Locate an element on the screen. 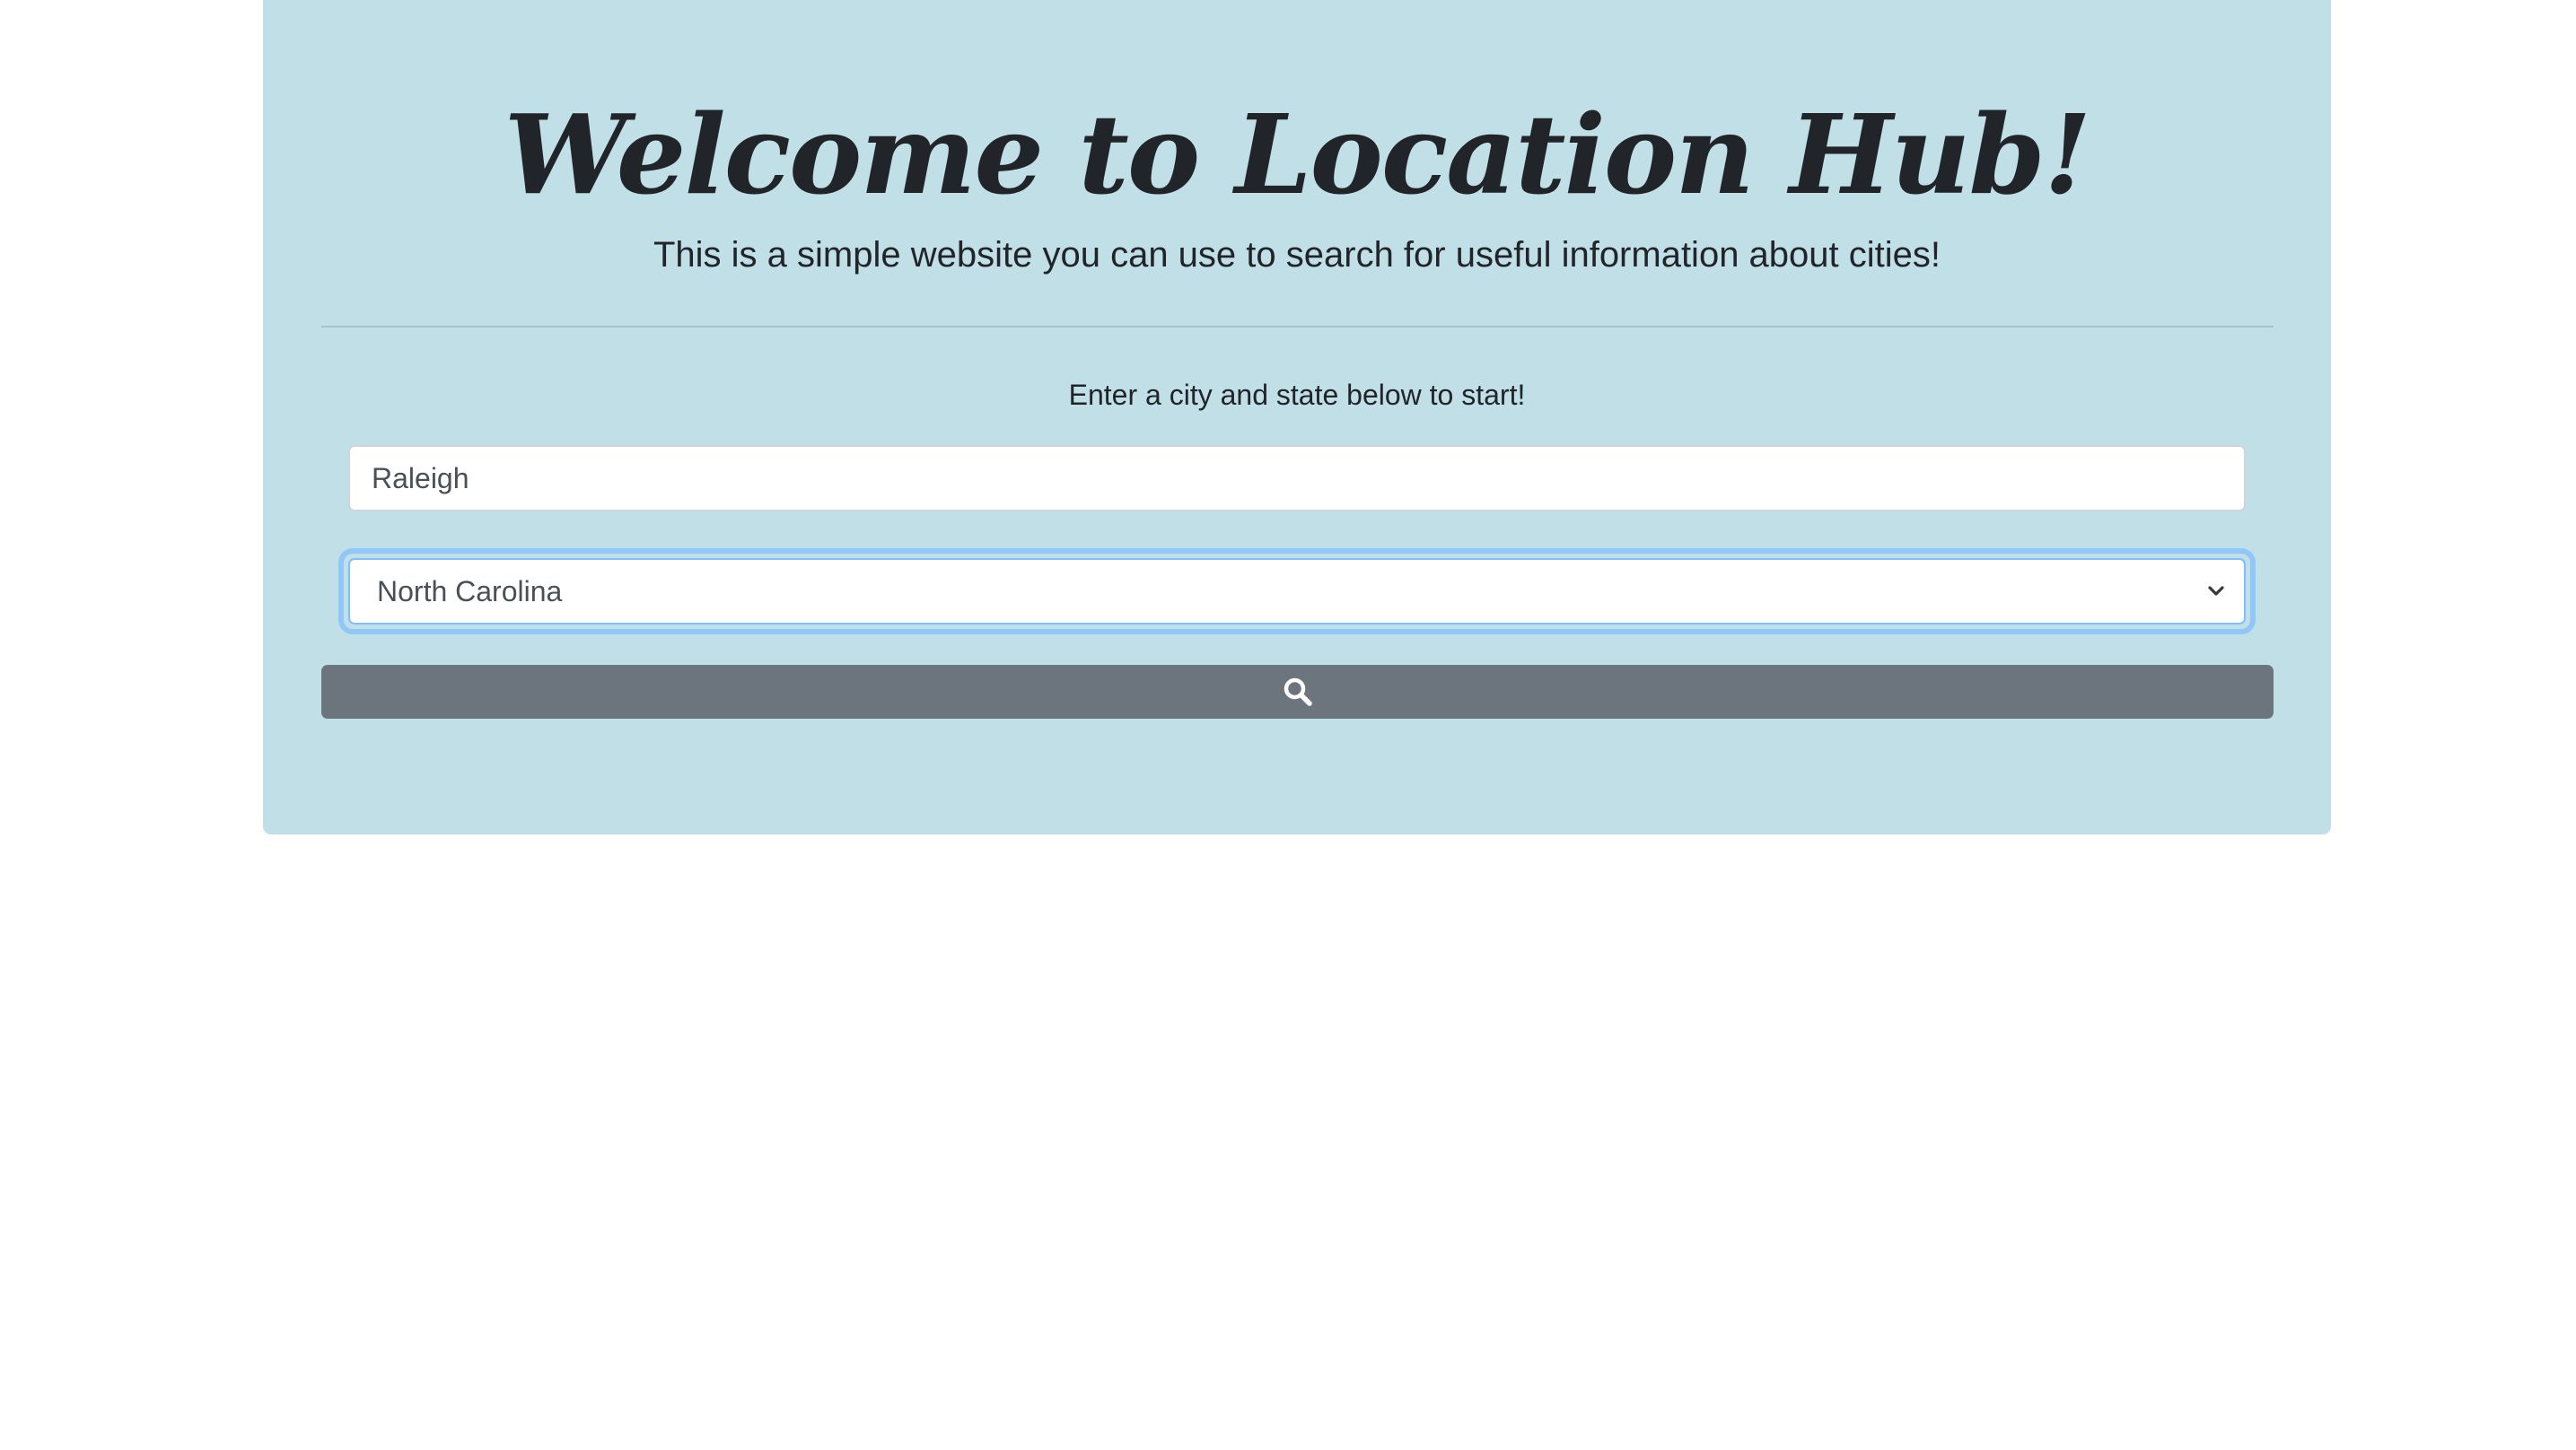  search-icon is located at coordinates (1298, 691).